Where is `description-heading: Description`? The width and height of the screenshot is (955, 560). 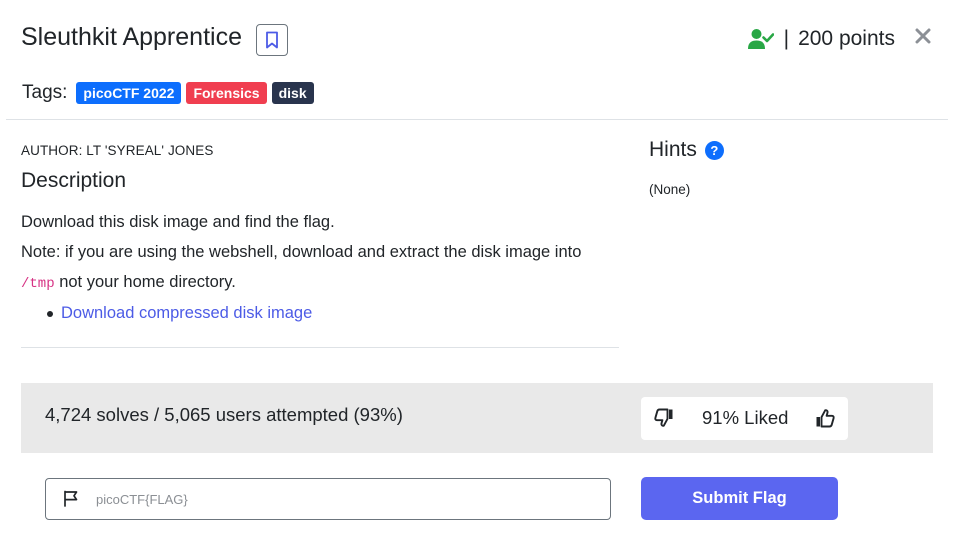 description-heading: Description is located at coordinates (74, 180).